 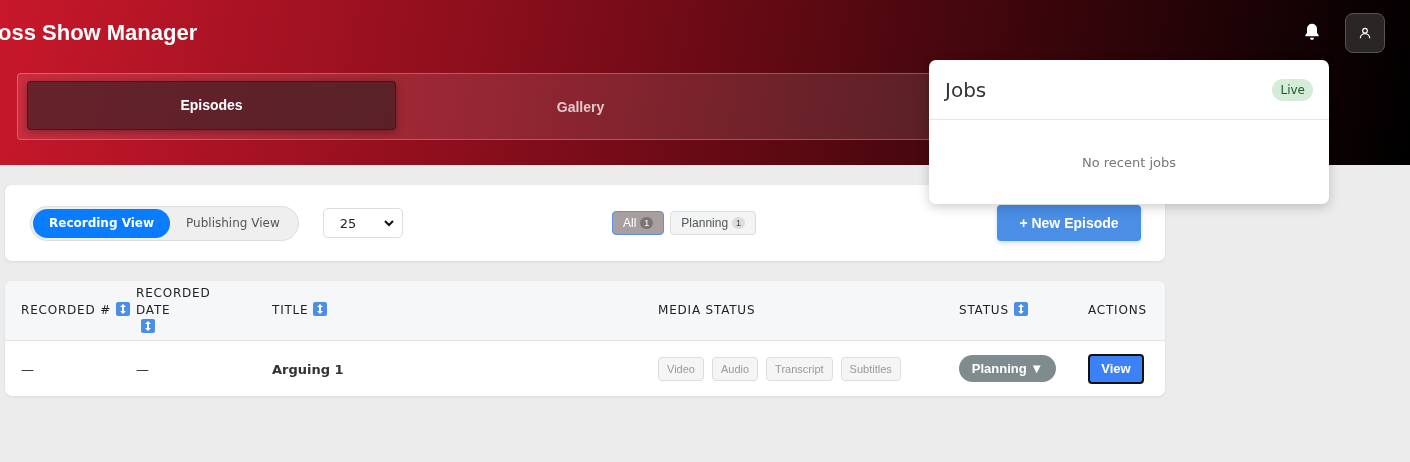 What do you see at coordinates (211, 105) in the screenshot?
I see `nav-tab: Episodes` at bounding box center [211, 105].